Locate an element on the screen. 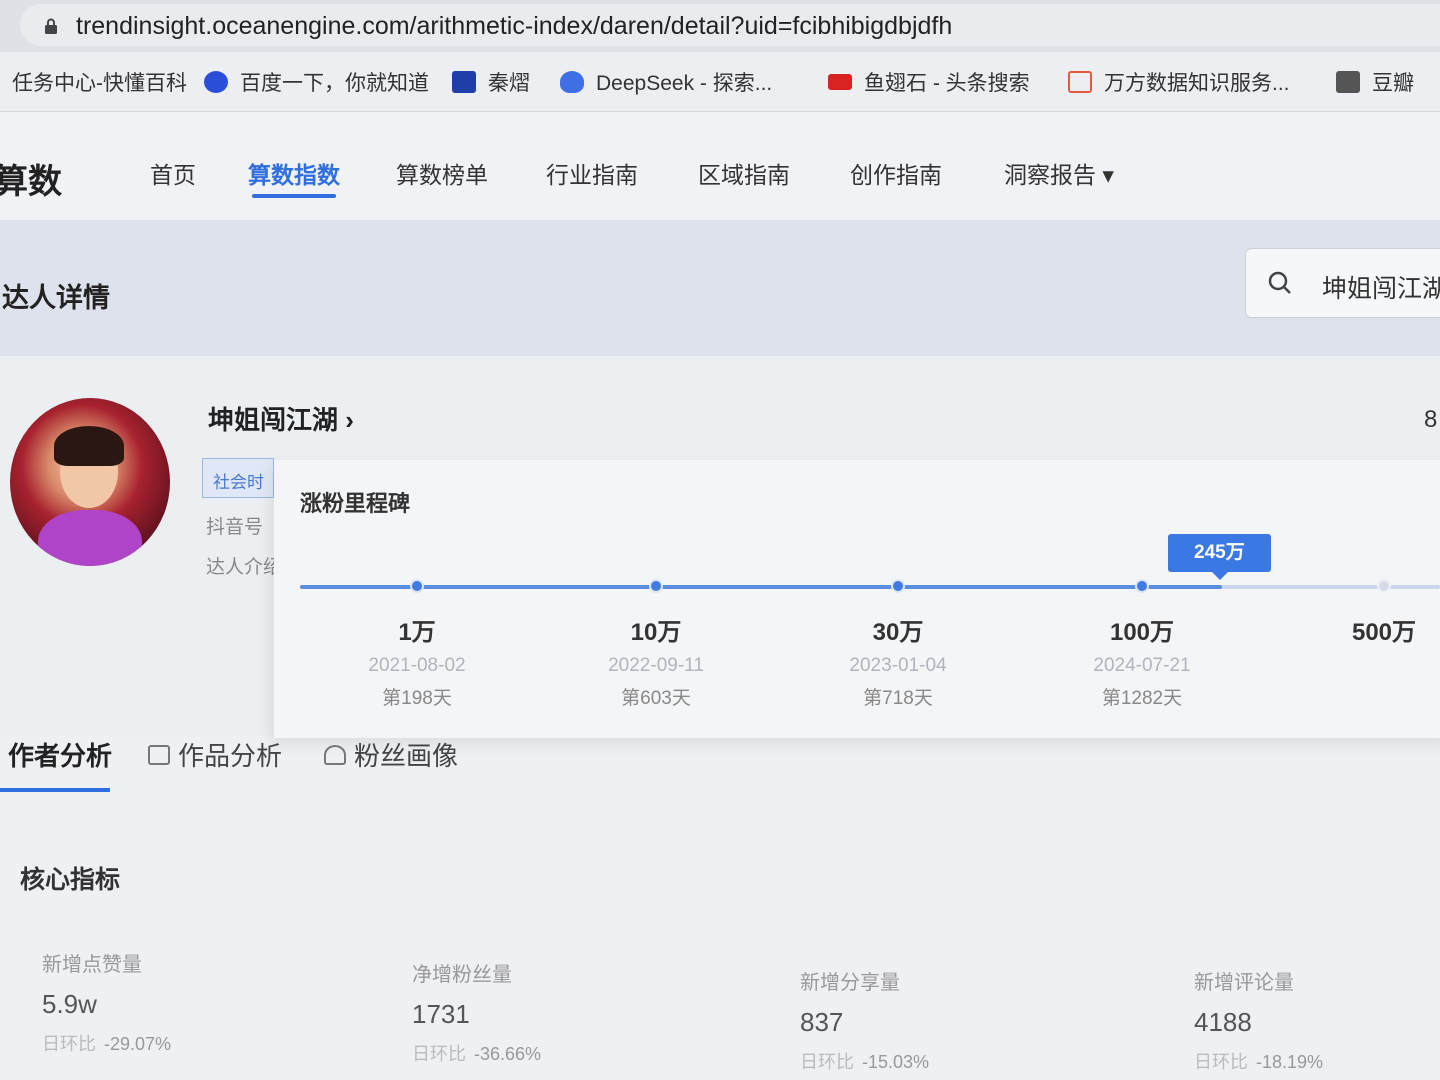 The height and width of the screenshot is (1080, 1440). milestone-value: 10万 is located at coordinates (656, 632).